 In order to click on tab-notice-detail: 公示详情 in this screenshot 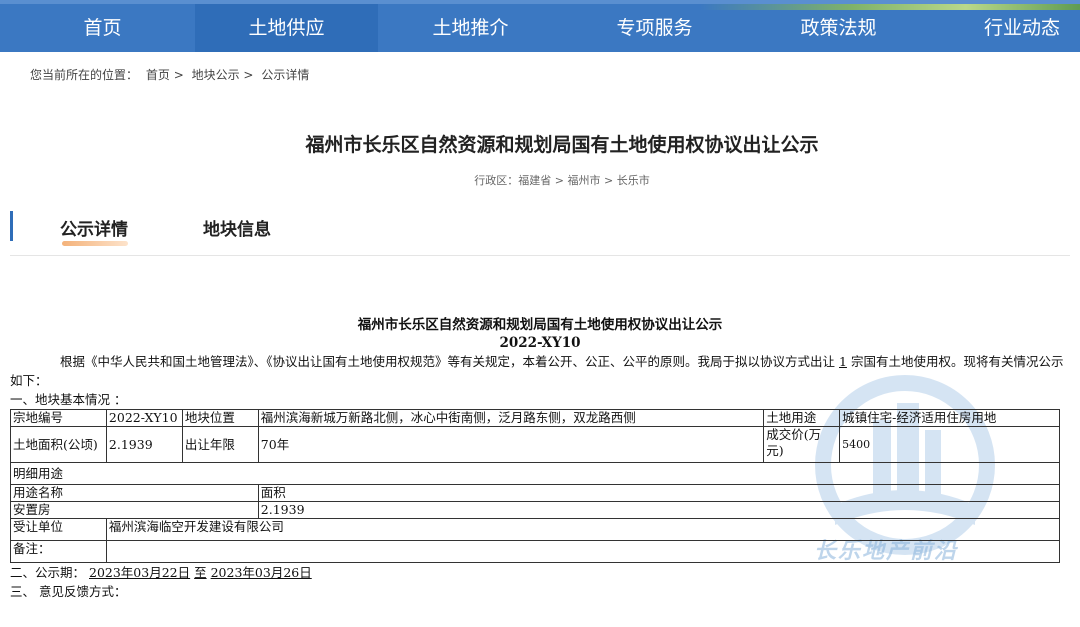, I will do `click(94, 227)`.